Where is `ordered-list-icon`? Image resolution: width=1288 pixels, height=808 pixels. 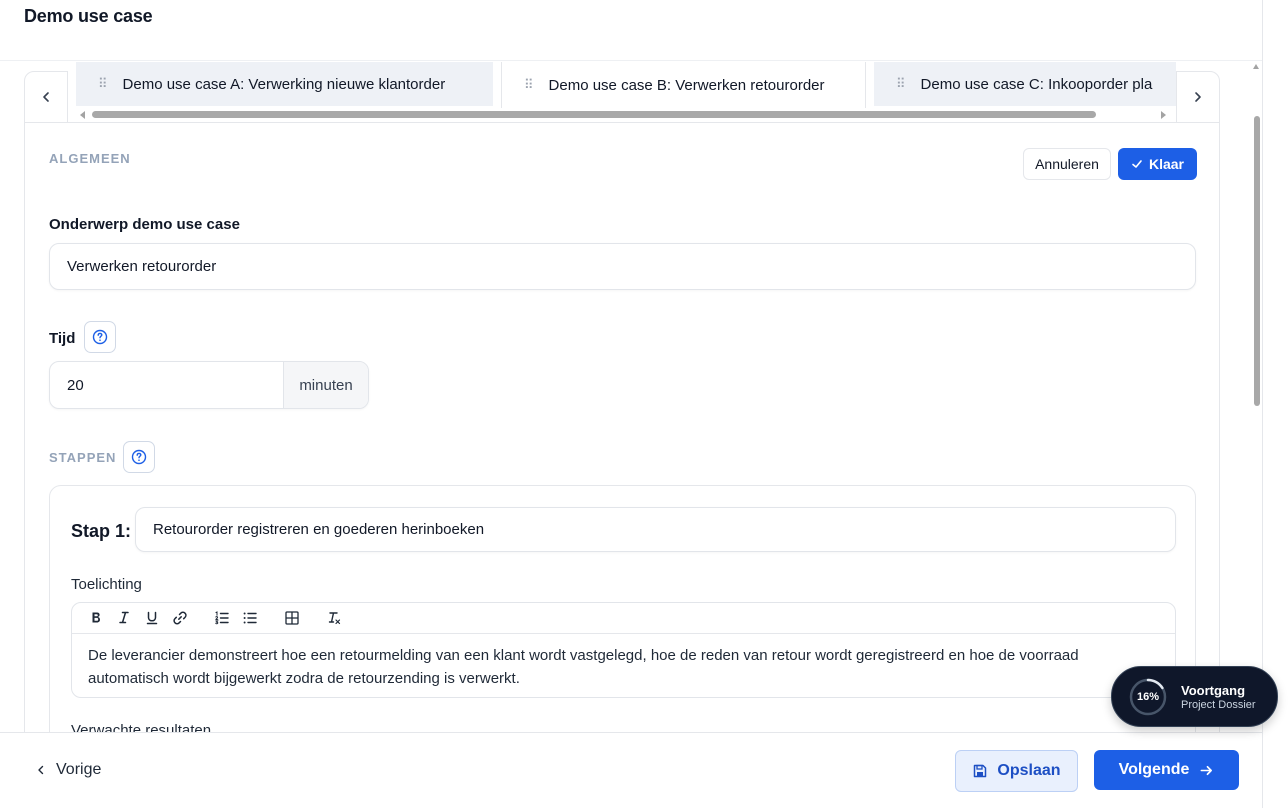 ordered-list-icon is located at coordinates (222, 618).